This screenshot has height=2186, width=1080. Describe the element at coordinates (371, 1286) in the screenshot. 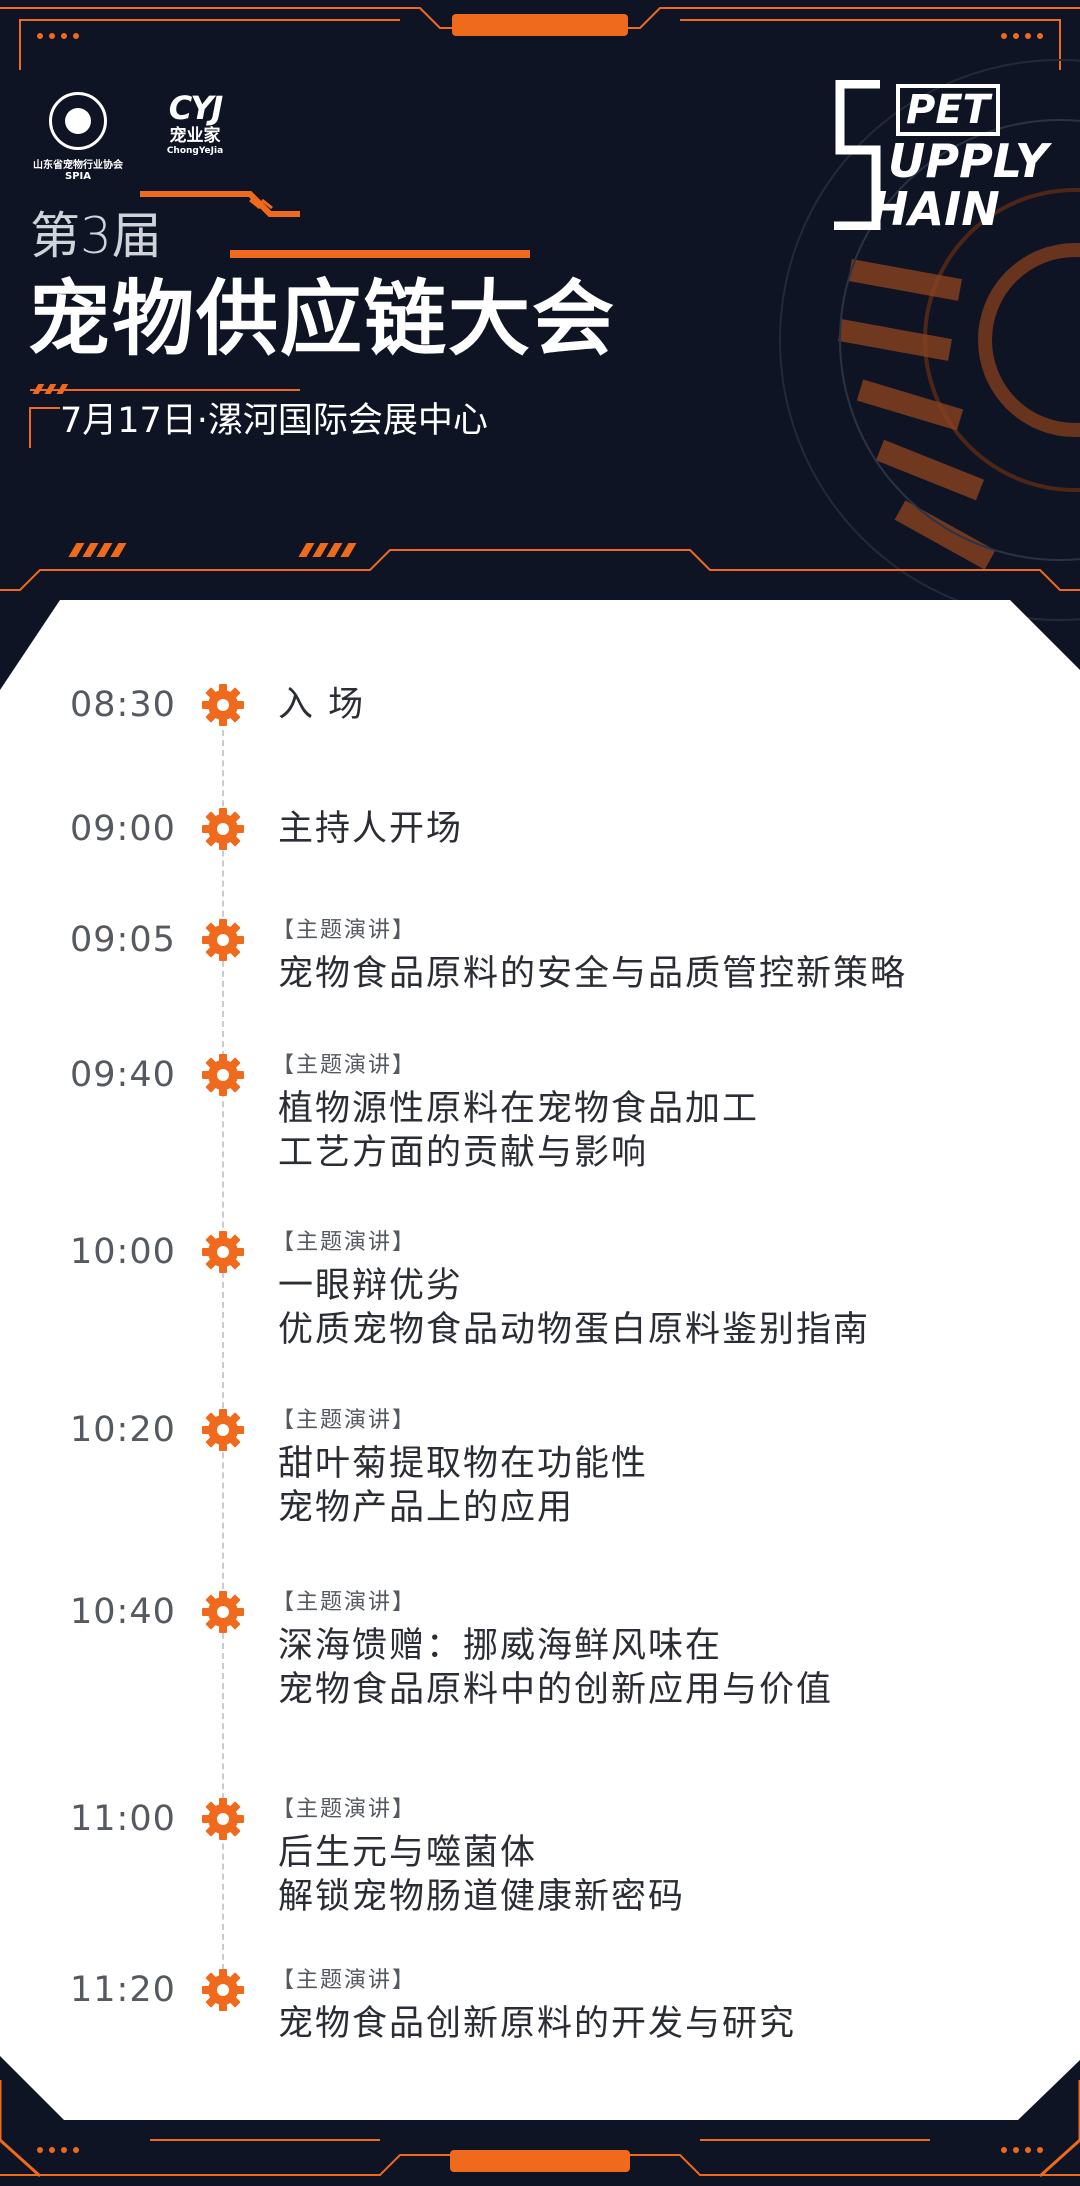

I see `schedule-title-line: 一眼辩优劣` at that location.